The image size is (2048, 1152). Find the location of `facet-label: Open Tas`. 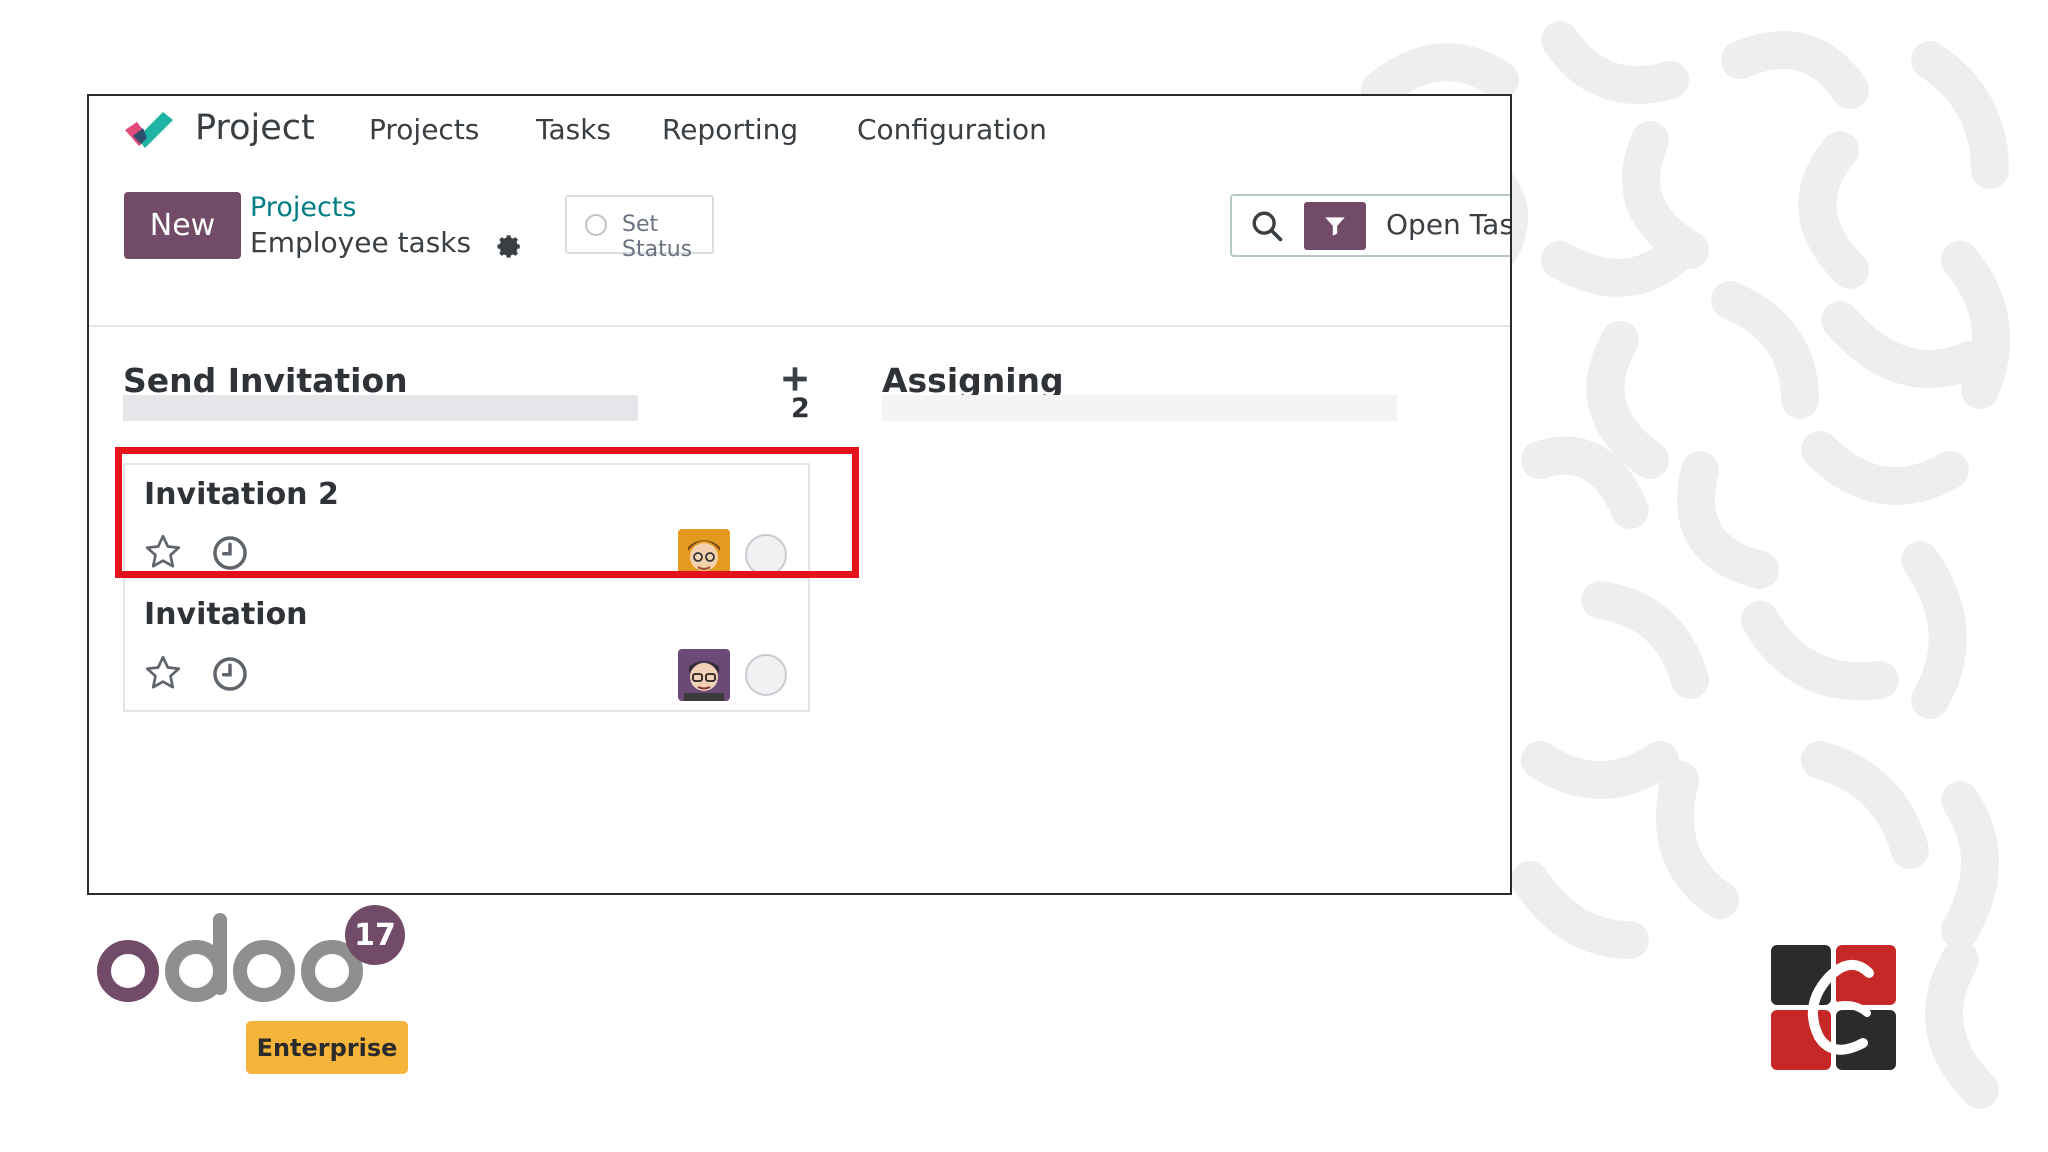

facet-label: Open Tas is located at coordinates (1448, 224).